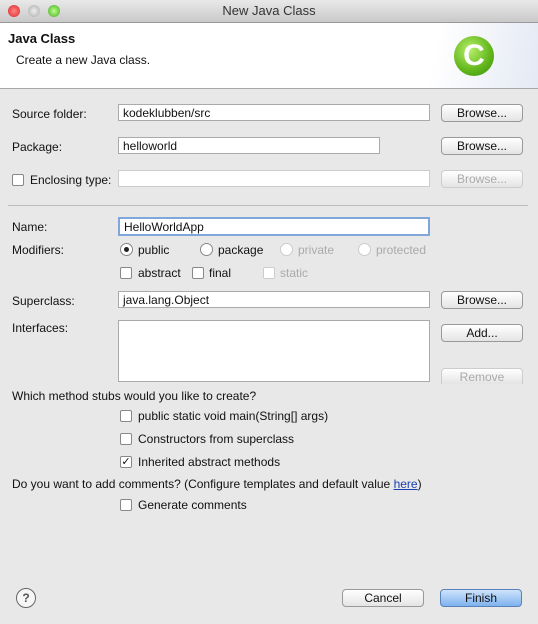 This screenshot has height=624, width=538. What do you see at coordinates (241, 250) in the screenshot?
I see `package-radio-label: package` at bounding box center [241, 250].